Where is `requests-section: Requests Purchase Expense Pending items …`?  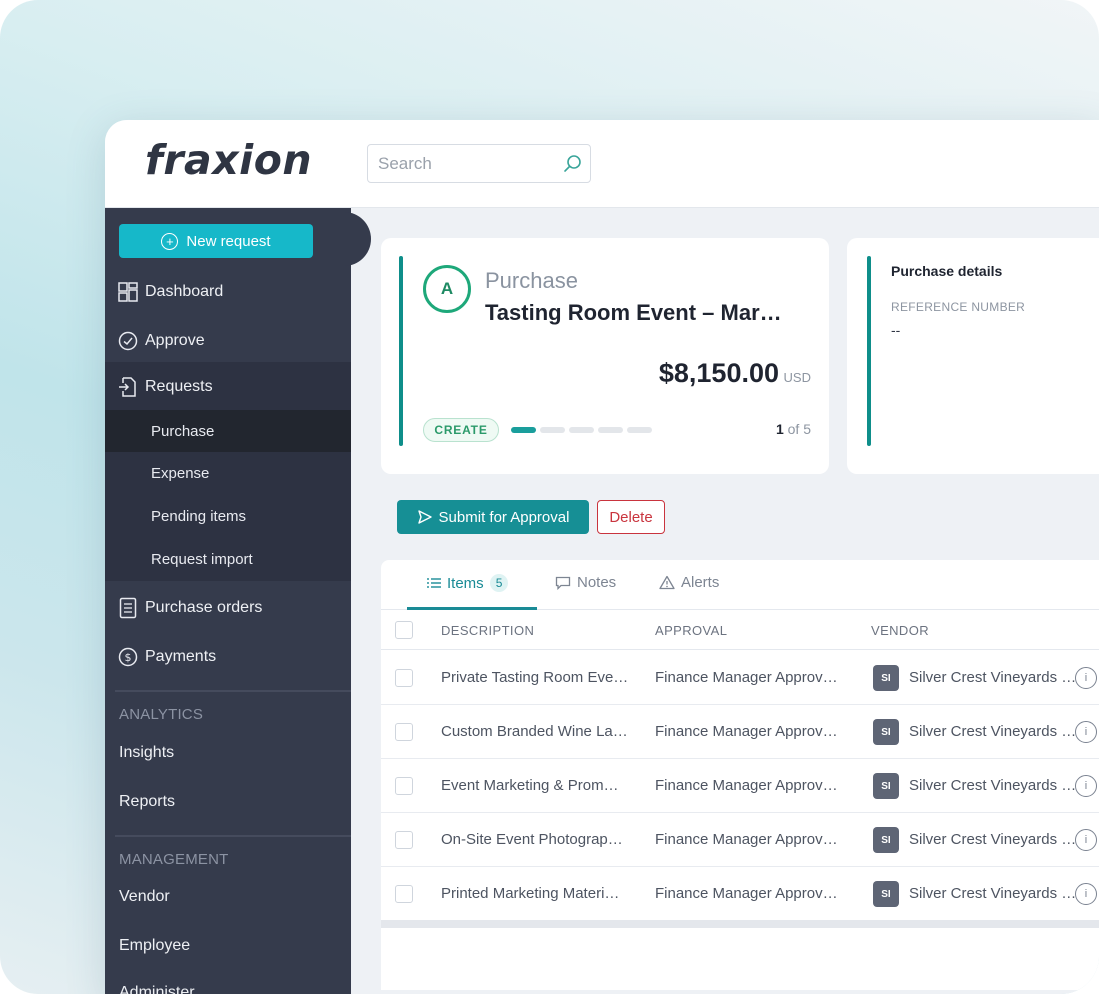 requests-section: Requests Purchase Expense Pending items … is located at coordinates (228, 471).